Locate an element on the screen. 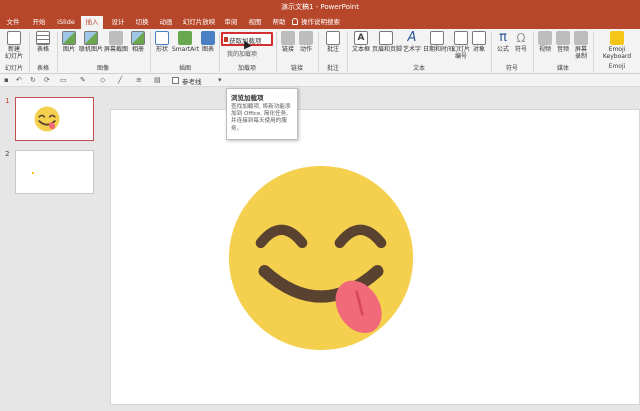 This screenshot has height=411, width=640. audio-button: 音频 is located at coordinates (563, 42).